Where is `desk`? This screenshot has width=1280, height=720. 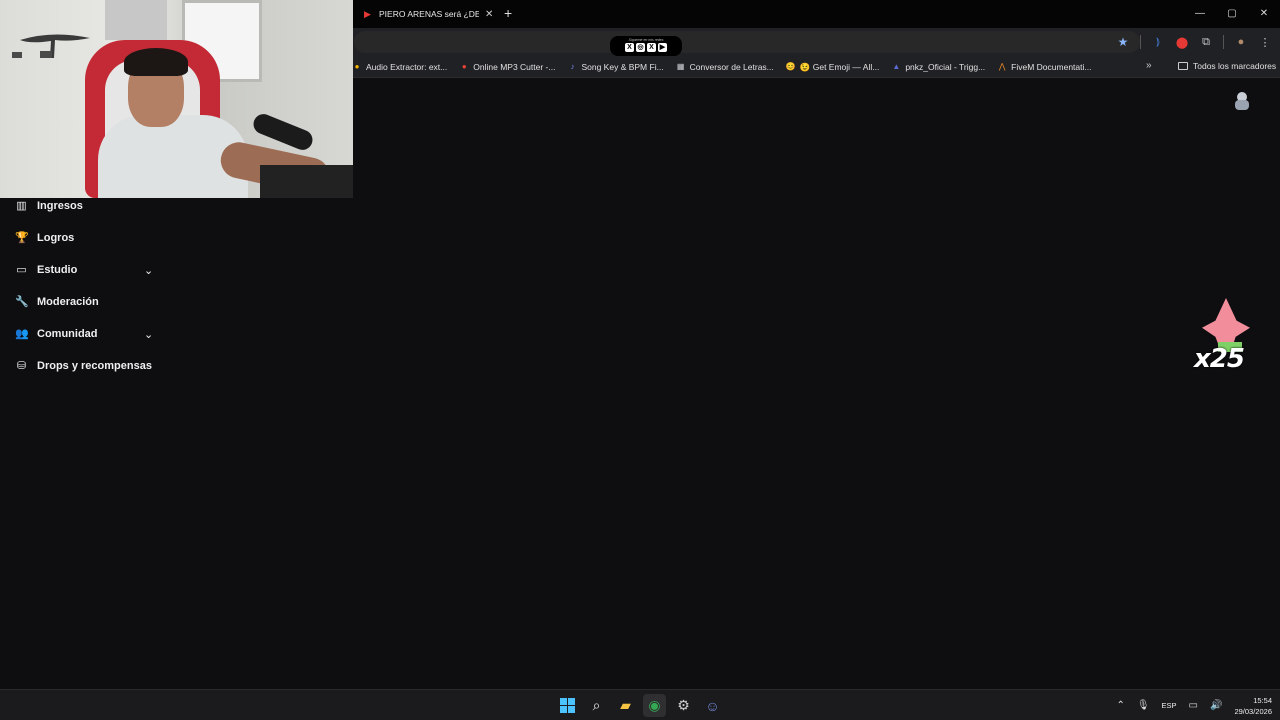 desk is located at coordinates (306, 181).